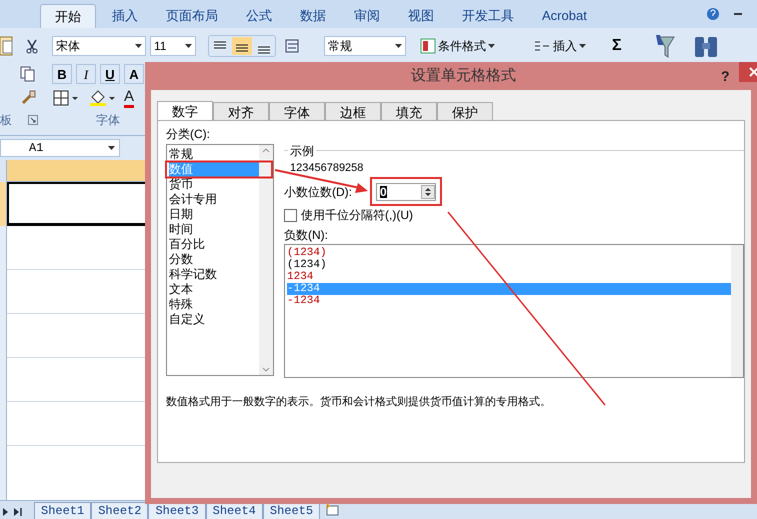 This screenshot has height=519, width=757. Describe the element at coordinates (214, 274) in the screenshot. I see `category-item: 科学记数` at that location.